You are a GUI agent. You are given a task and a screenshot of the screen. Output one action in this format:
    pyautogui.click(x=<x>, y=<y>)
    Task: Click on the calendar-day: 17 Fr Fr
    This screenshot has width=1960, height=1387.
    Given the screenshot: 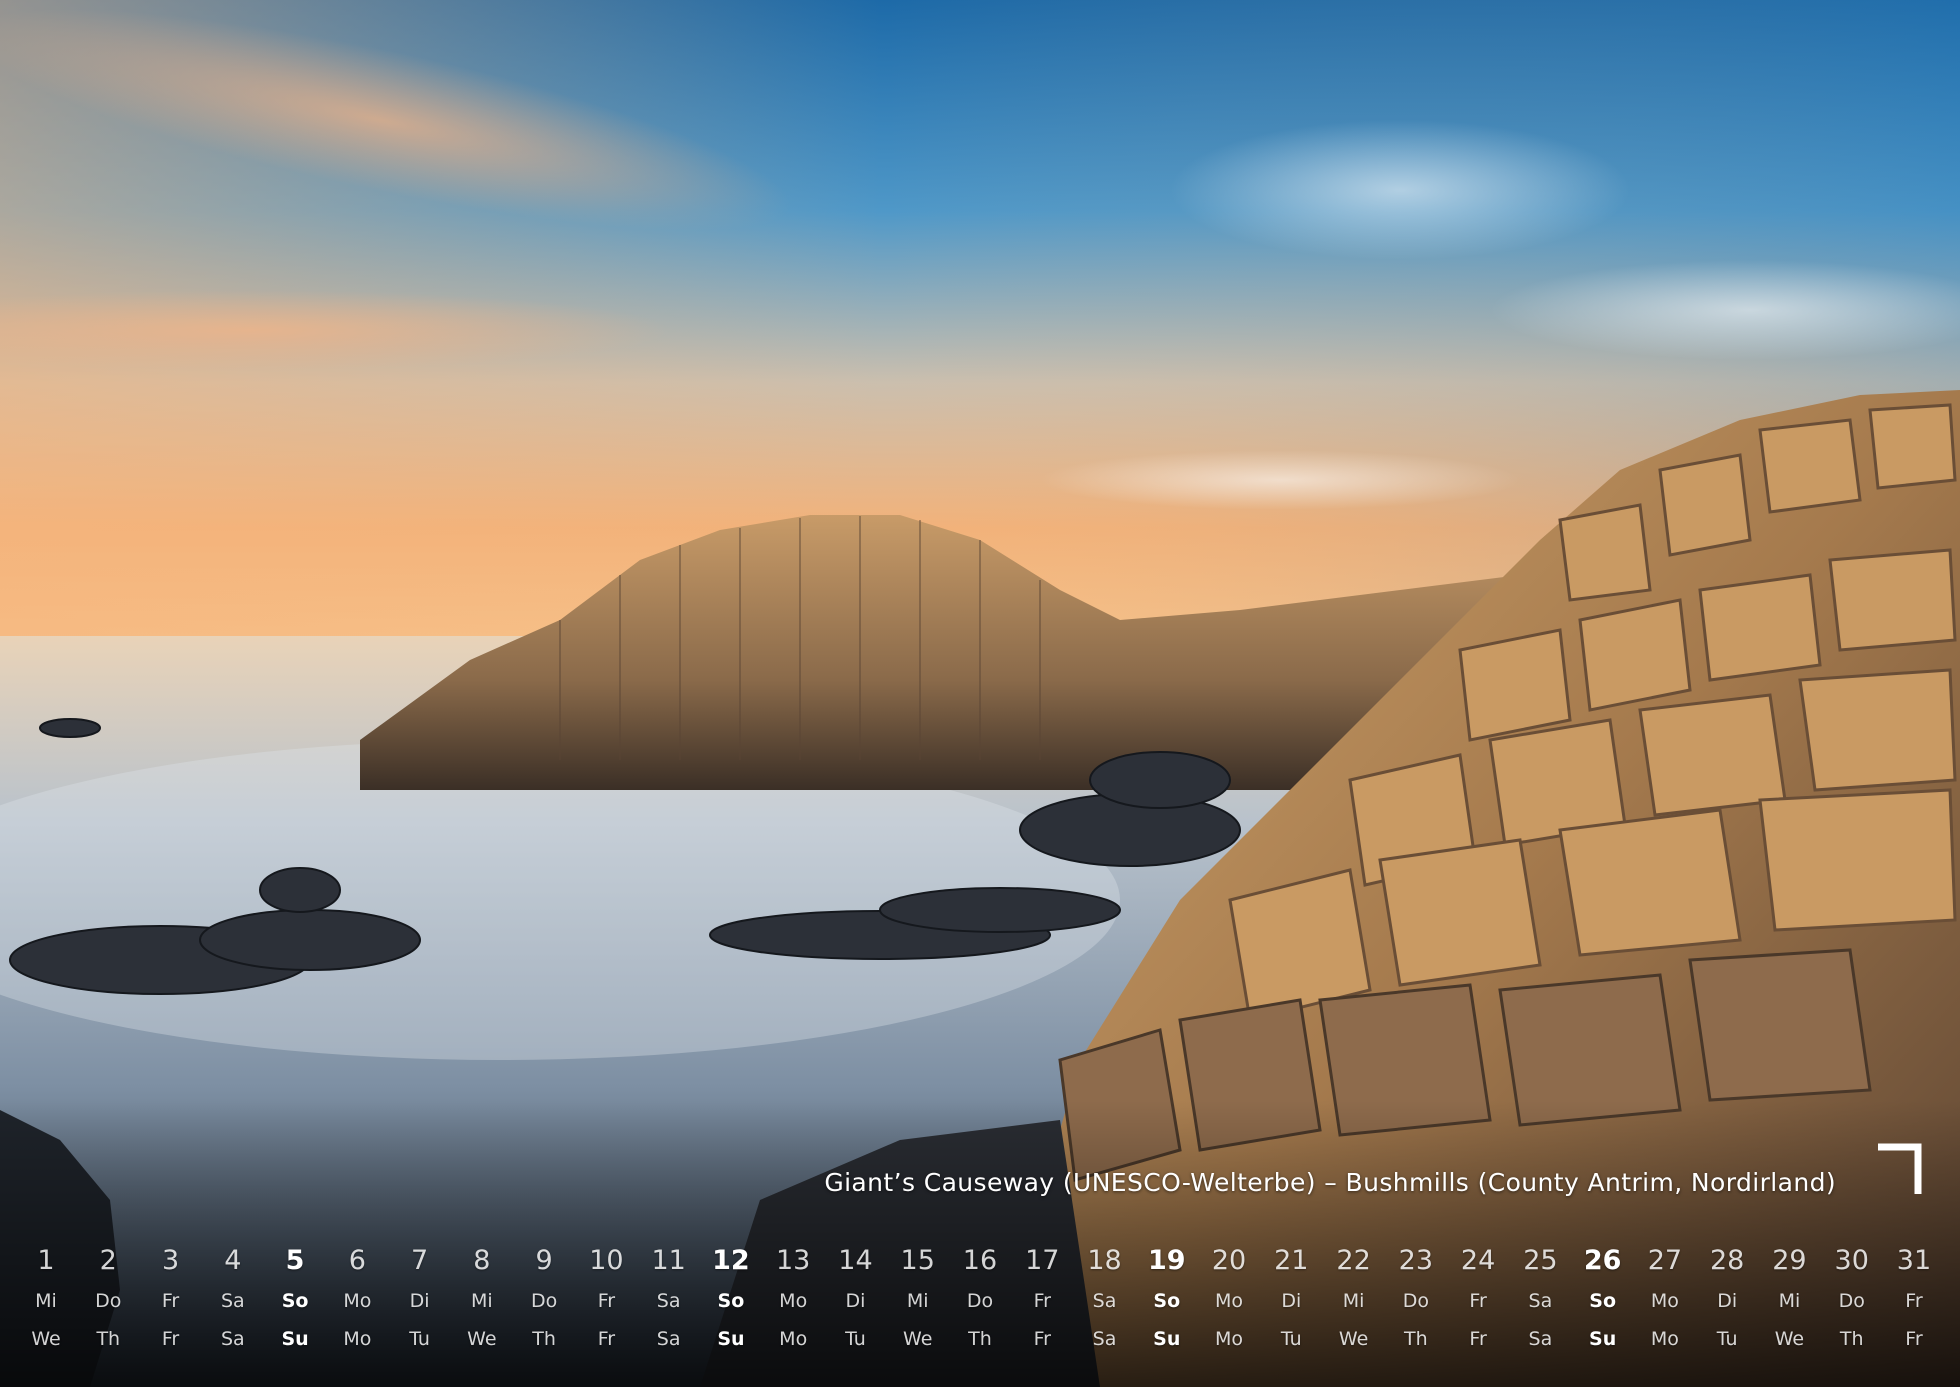 What is the action you would take?
    pyautogui.click(x=1042, y=1305)
    